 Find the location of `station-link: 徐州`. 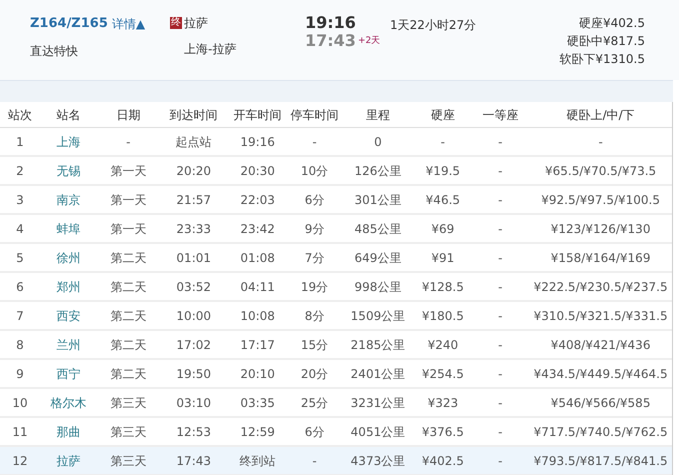

station-link: 徐州 is located at coordinates (68, 257).